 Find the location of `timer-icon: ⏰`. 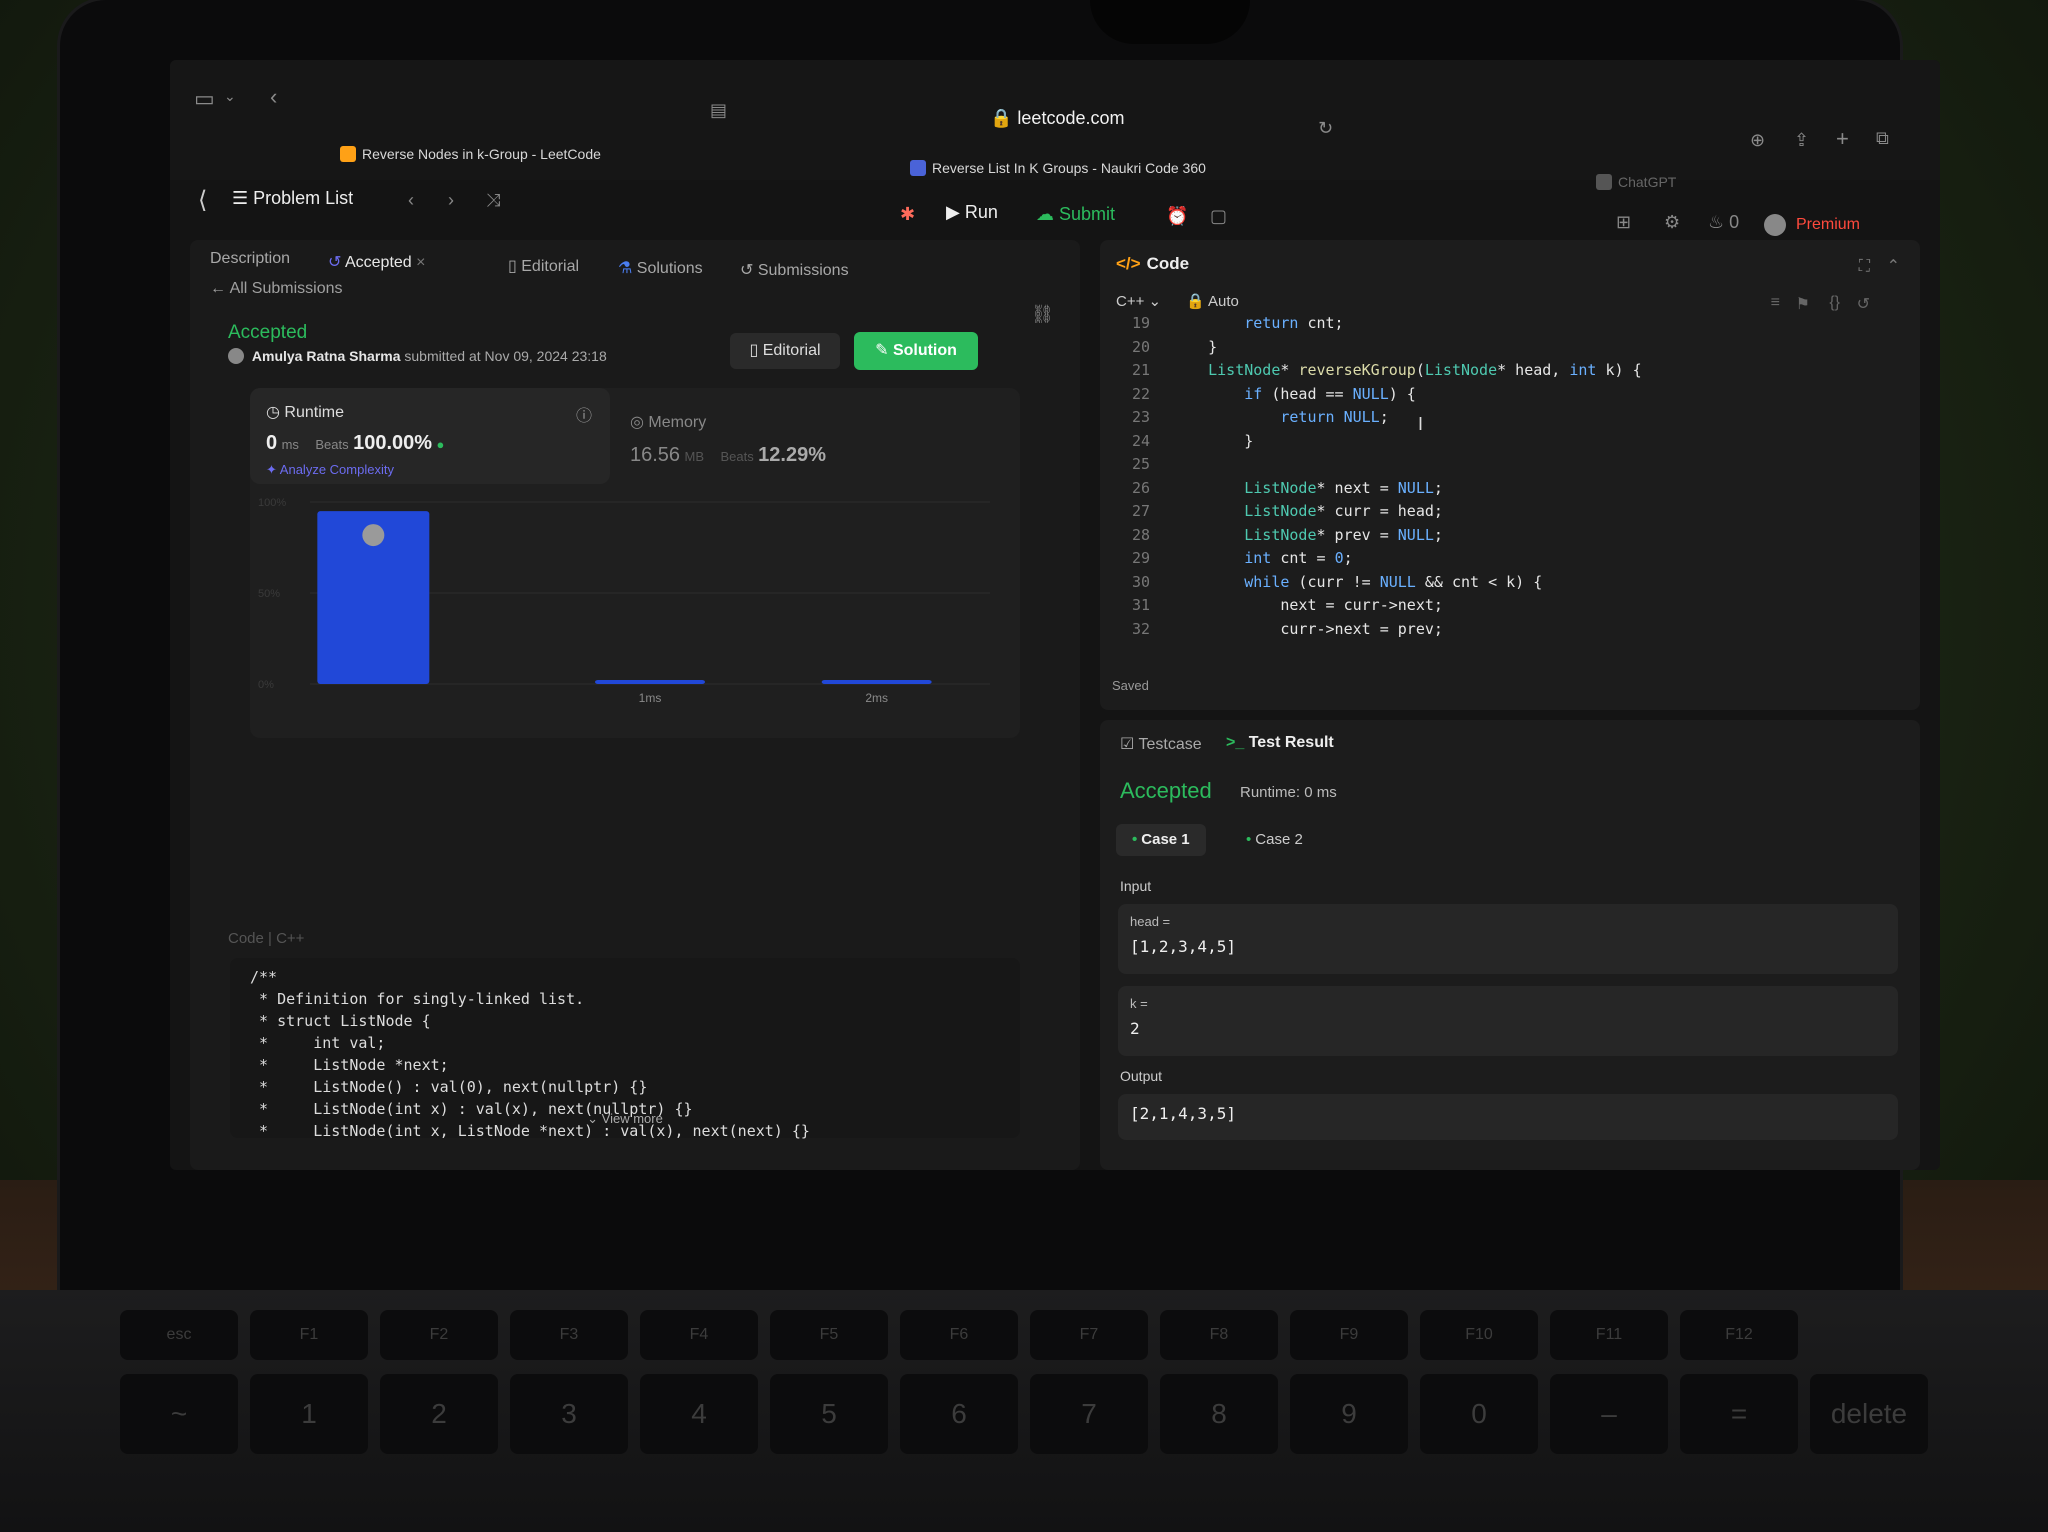

timer-icon: ⏰ is located at coordinates (1177, 216).